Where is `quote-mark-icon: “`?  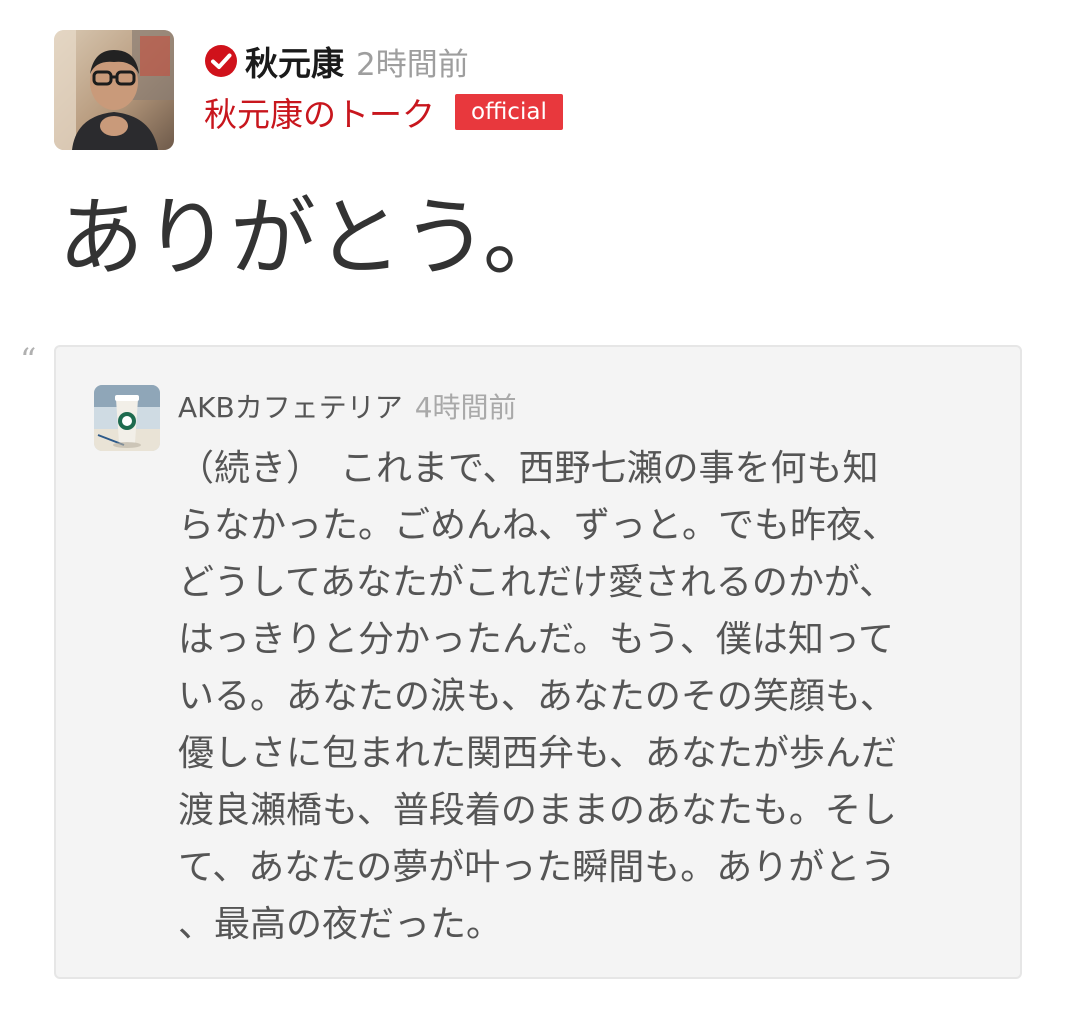
quote-mark-icon: “ is located at coordinates (28, 360).